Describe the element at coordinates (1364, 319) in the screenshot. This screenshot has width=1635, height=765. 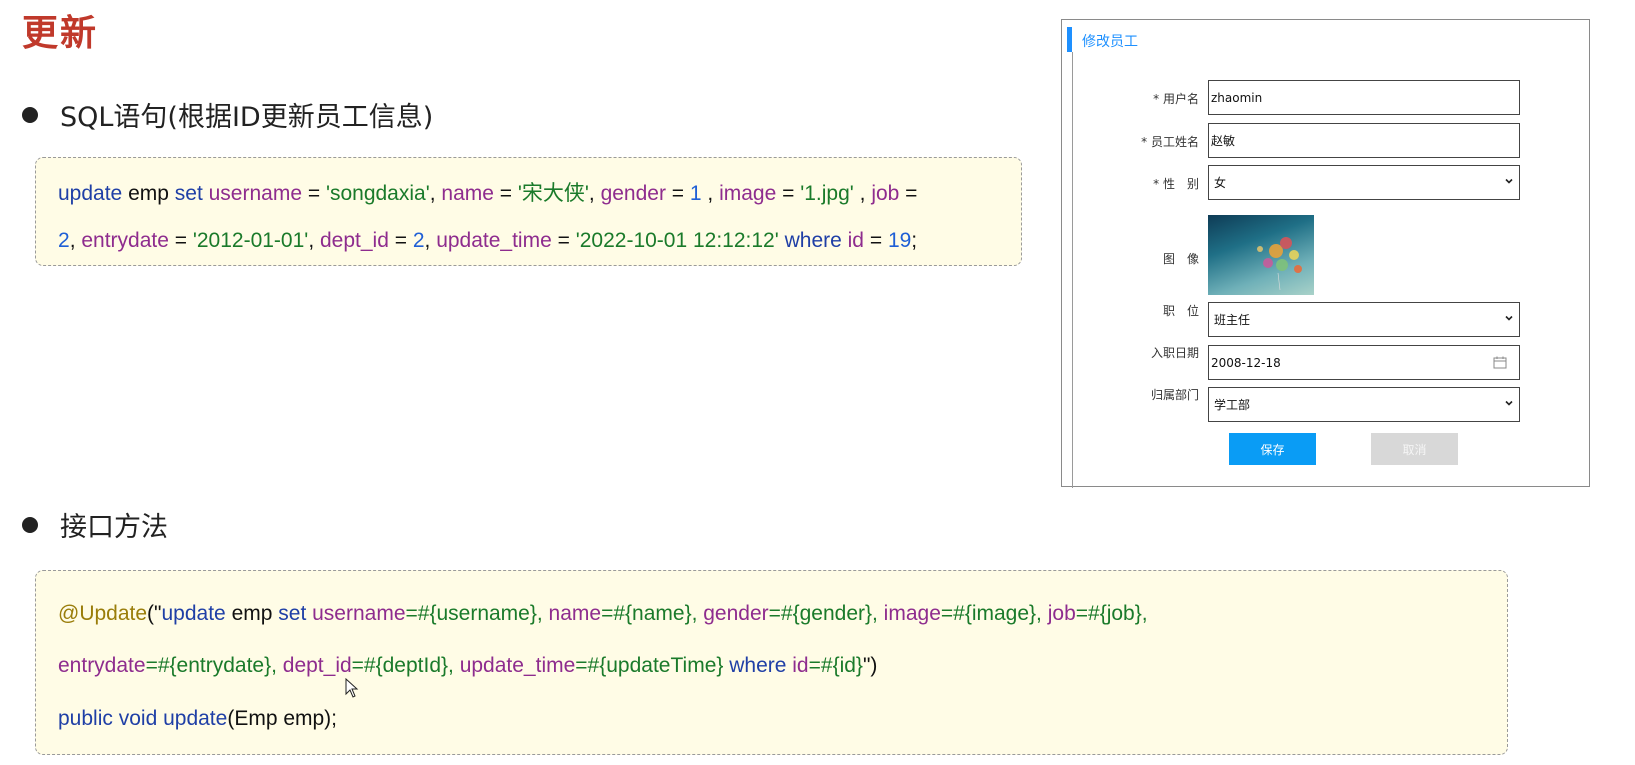
I see `job-select: 班主任` at that location.